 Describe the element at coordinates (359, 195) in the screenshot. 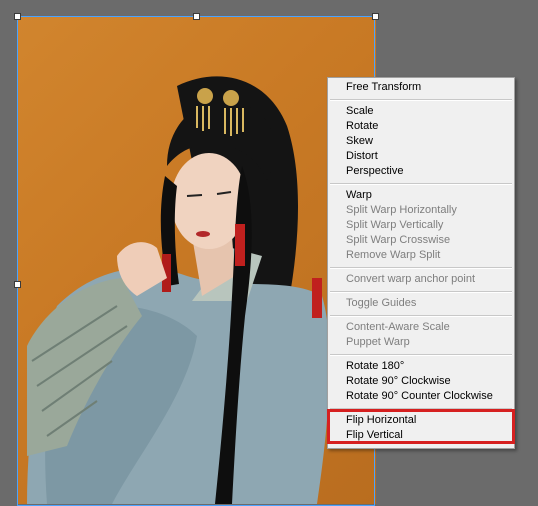

I see `menu-item-warp: Warp` at that location.